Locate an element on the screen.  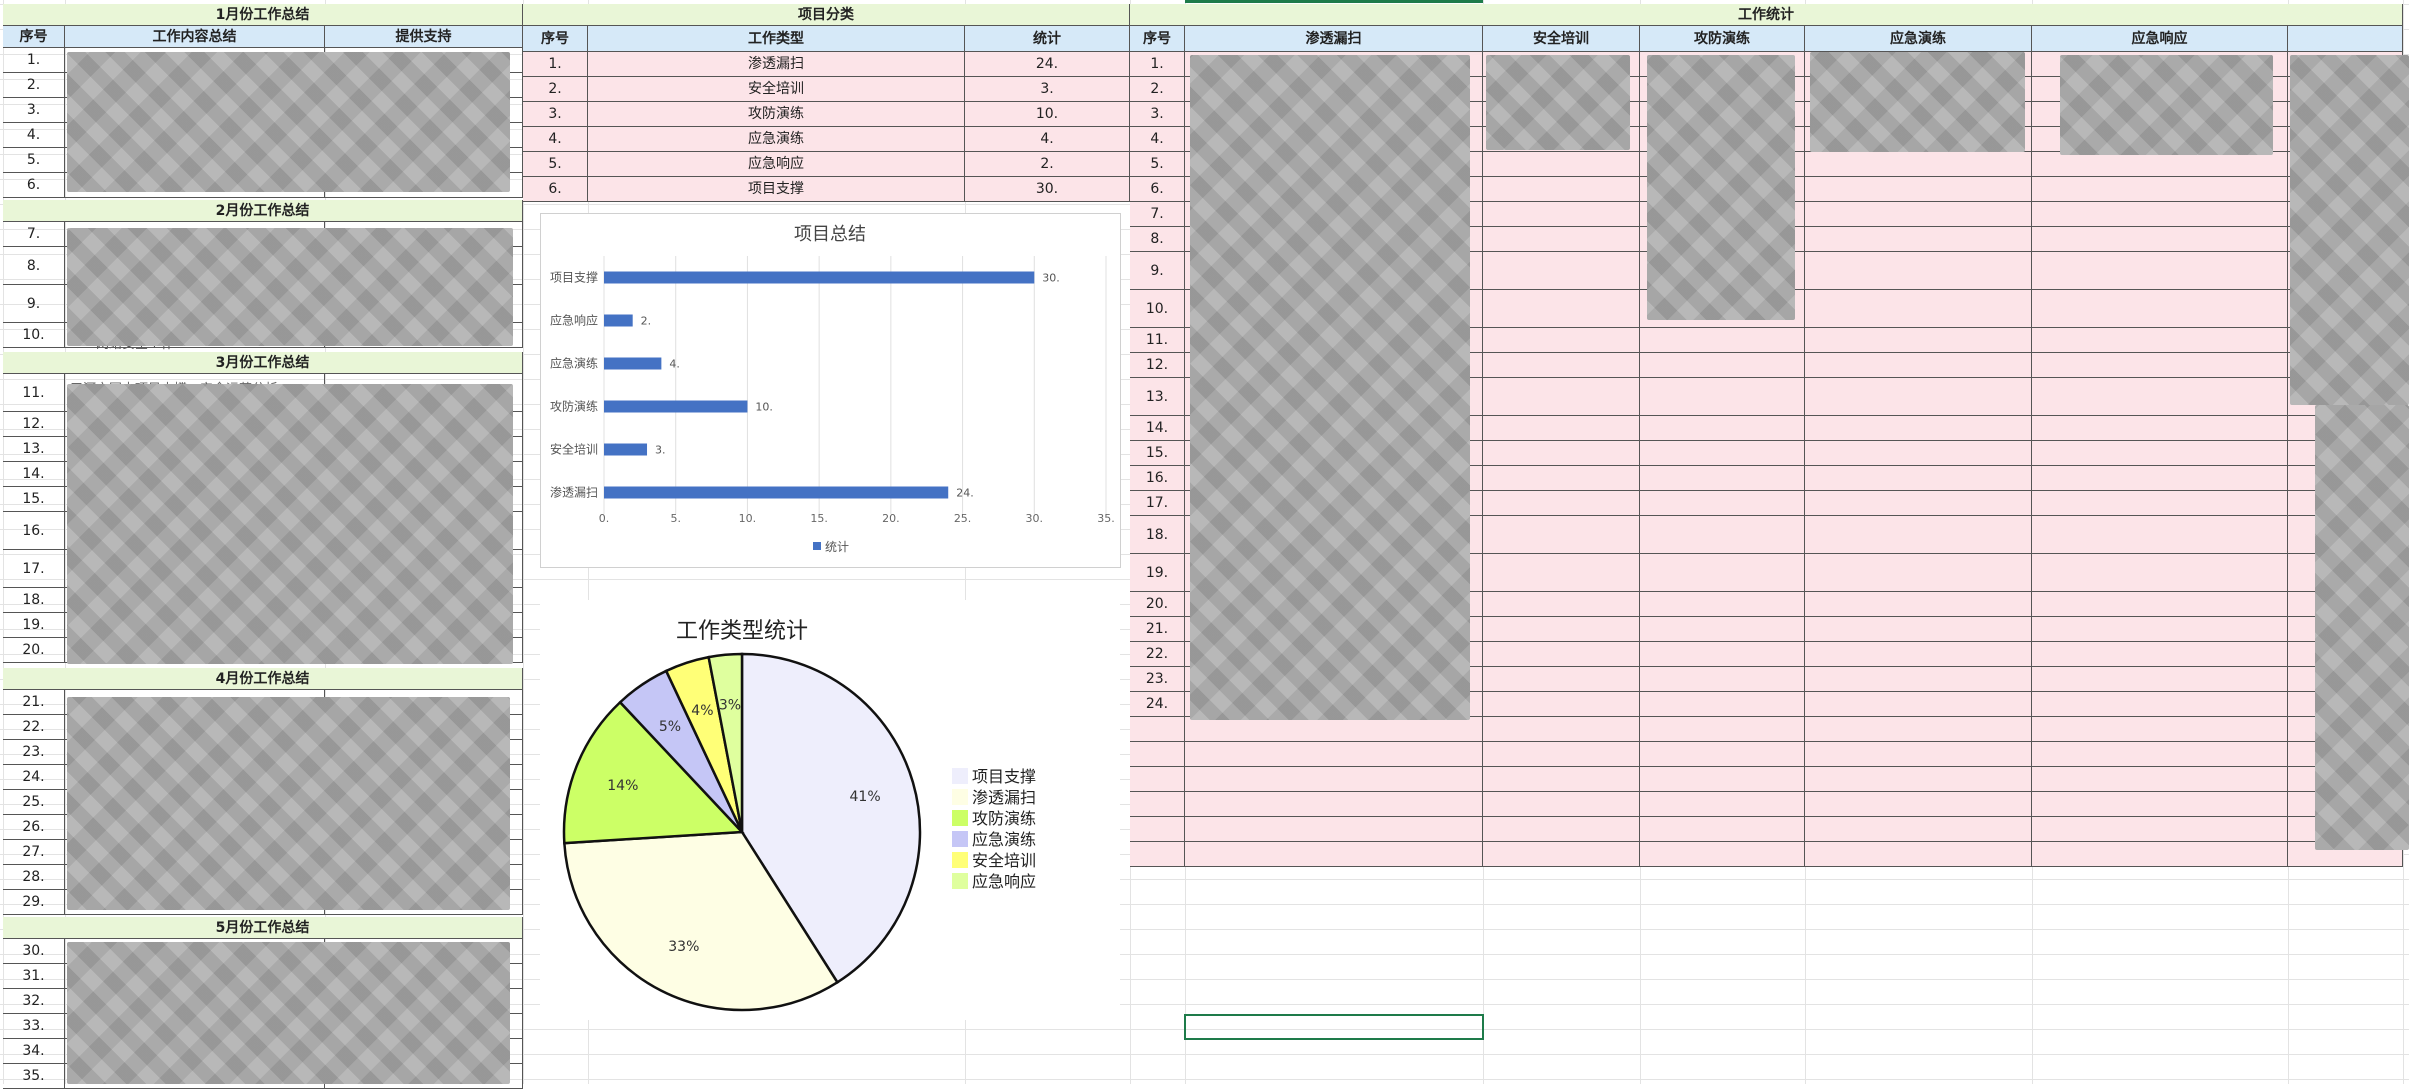
row-number: 22. is located at coordinates (1157, 654).